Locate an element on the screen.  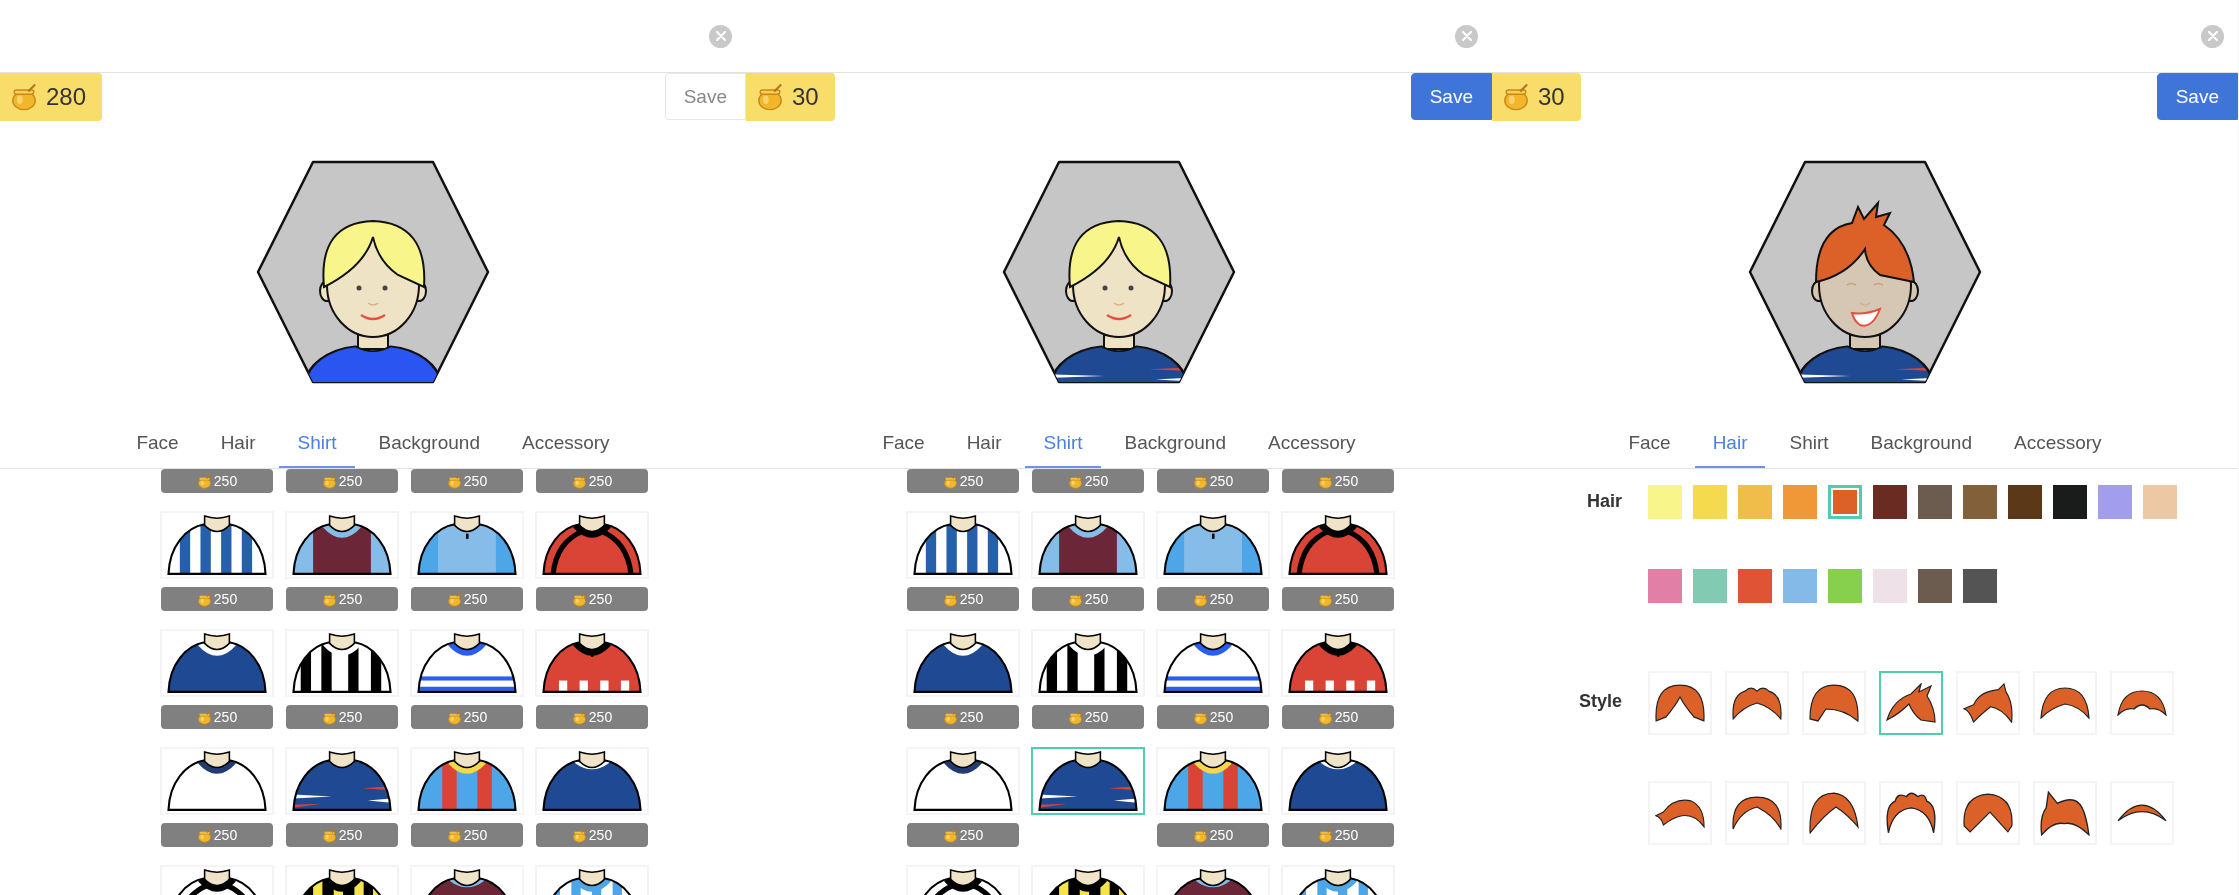
coin-count: 30 is located at coordinates (805, 97).